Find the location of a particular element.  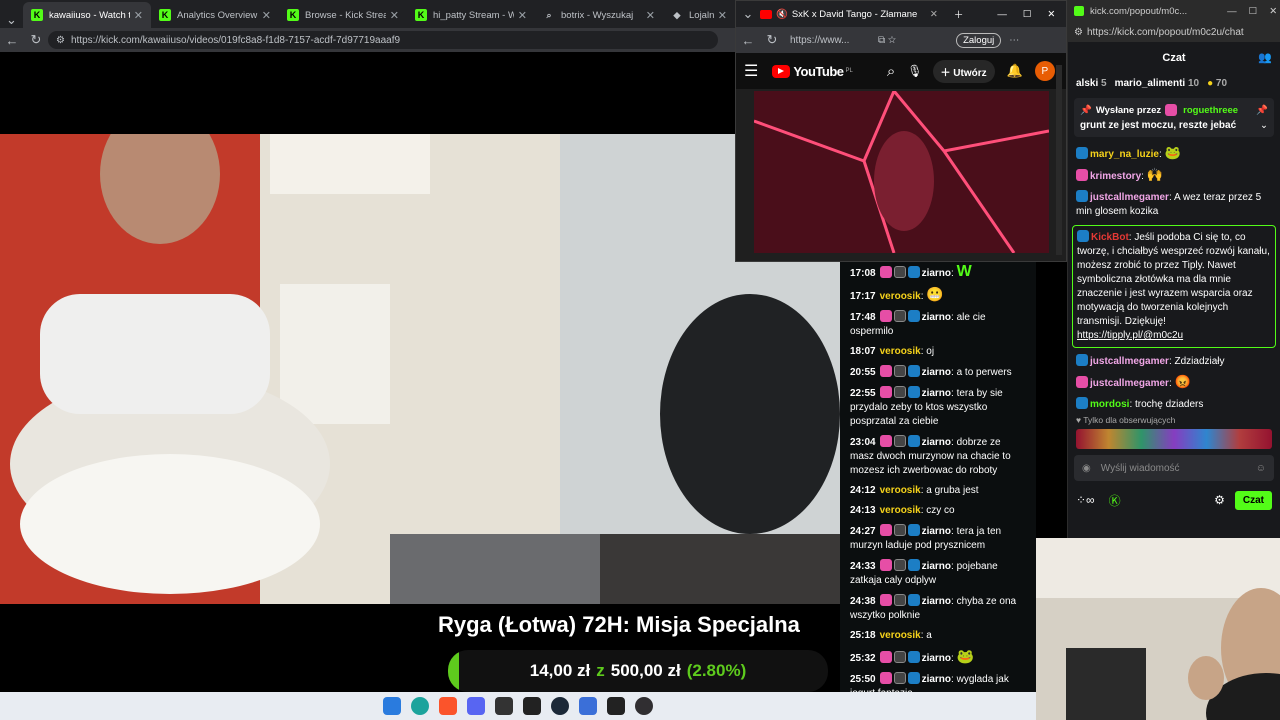

chat-mode-icon: ◉ is located at coordinates (1086, 468).